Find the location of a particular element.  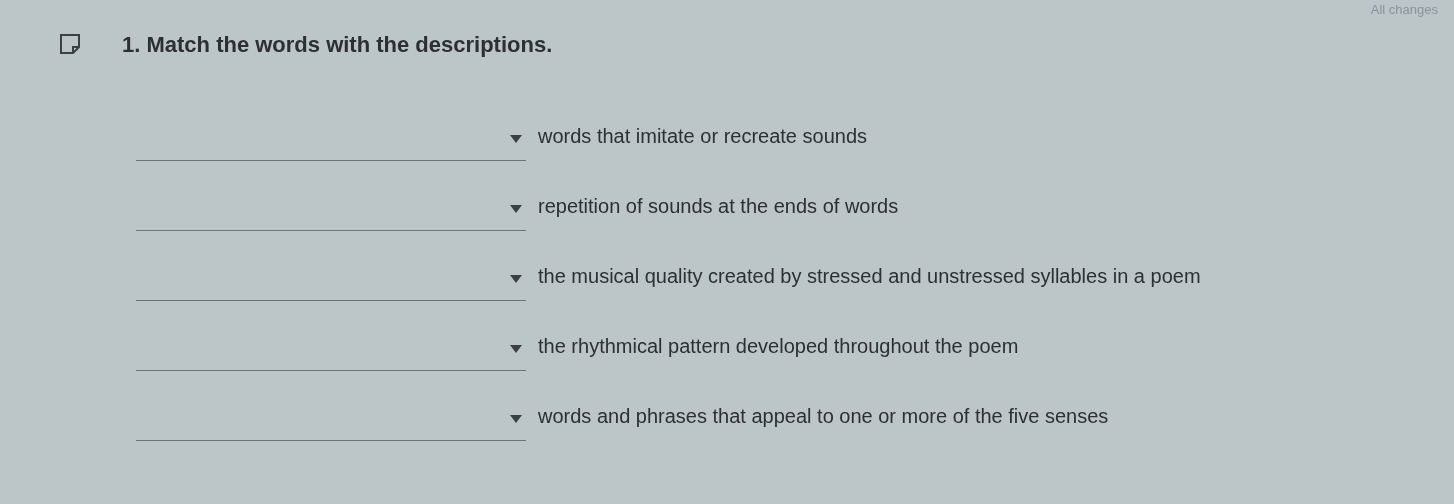

description: repetition of sounds at the ends of words is located at coordinates (718, 206).